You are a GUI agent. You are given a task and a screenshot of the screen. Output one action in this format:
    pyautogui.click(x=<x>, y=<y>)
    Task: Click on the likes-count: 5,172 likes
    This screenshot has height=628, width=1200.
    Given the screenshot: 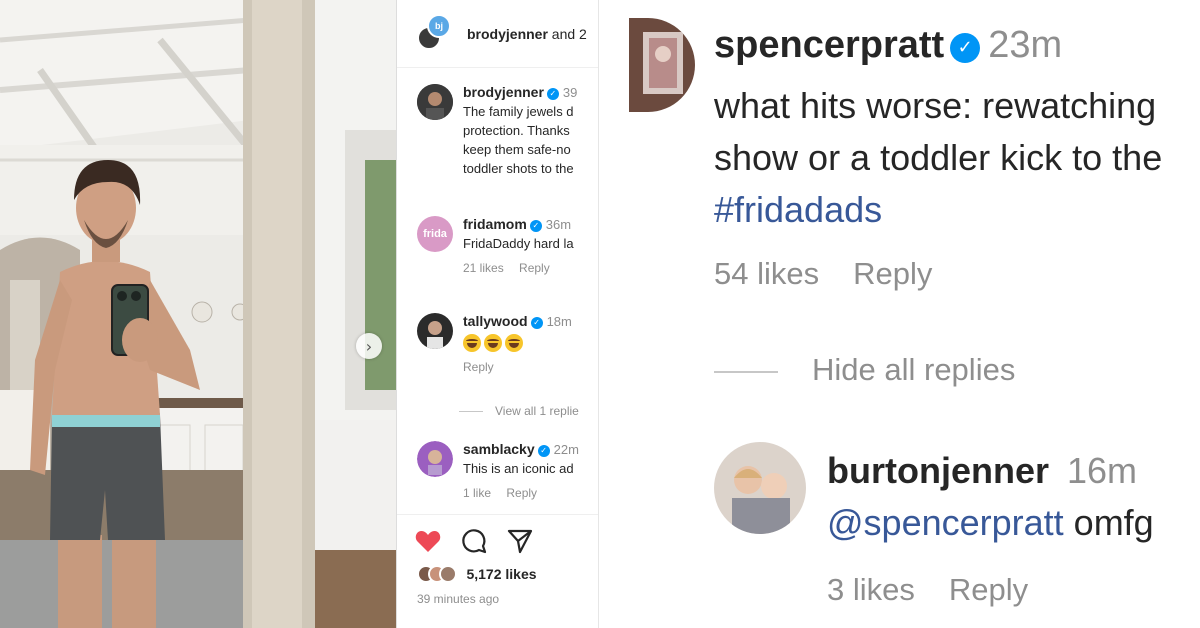 What is the action you would take?
    pyautogui.click(x=501, y=574)
    